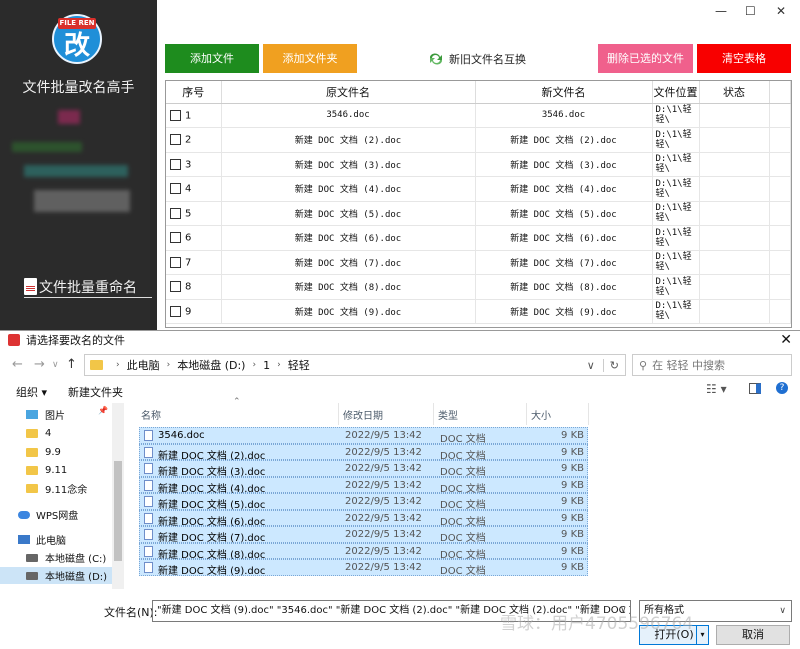  What do you see at coordinates (753, 635) in the screenshot?
I see `cancel-button: 取消` at bounding box center [753, 635].